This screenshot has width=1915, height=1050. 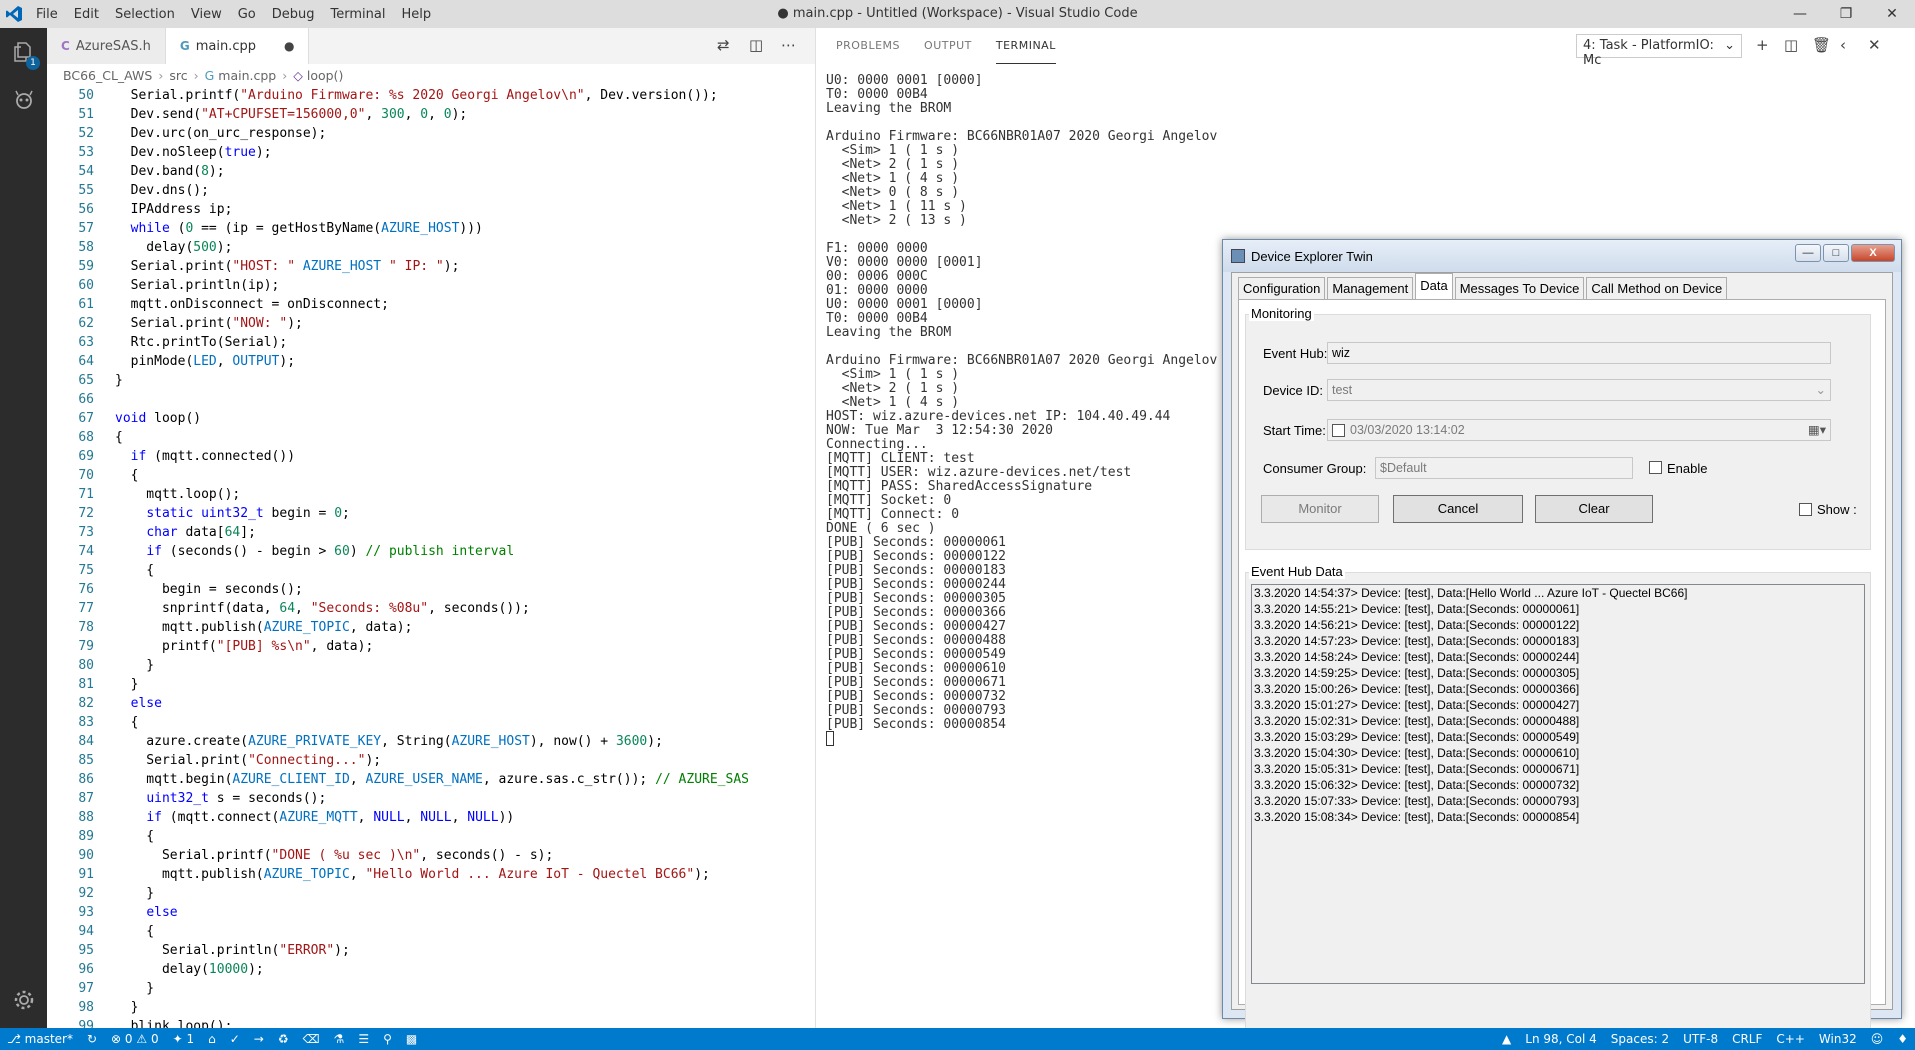 I want to click on line-number: 93, so click(x=86, y=912).